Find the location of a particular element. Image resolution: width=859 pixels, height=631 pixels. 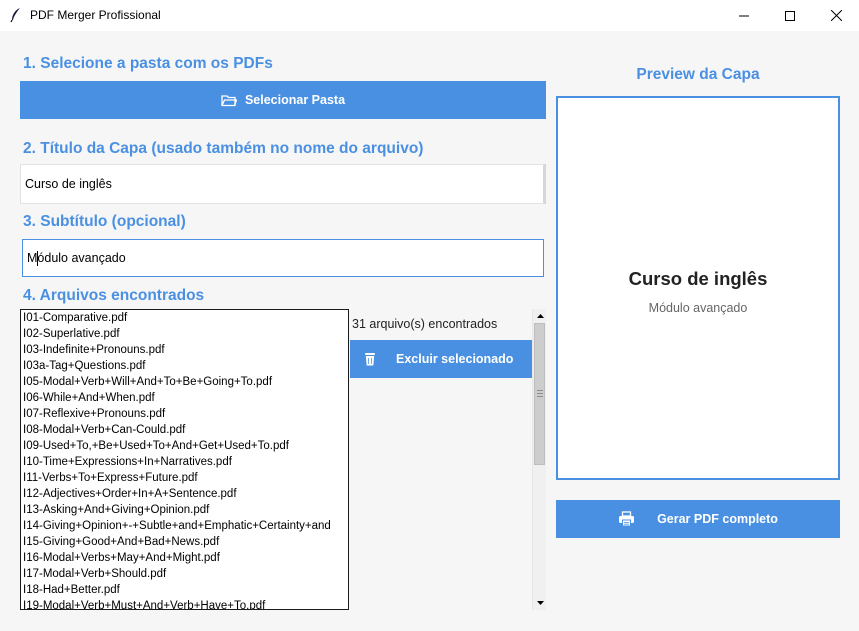

maximize-button is located at coordinates (790, 15).